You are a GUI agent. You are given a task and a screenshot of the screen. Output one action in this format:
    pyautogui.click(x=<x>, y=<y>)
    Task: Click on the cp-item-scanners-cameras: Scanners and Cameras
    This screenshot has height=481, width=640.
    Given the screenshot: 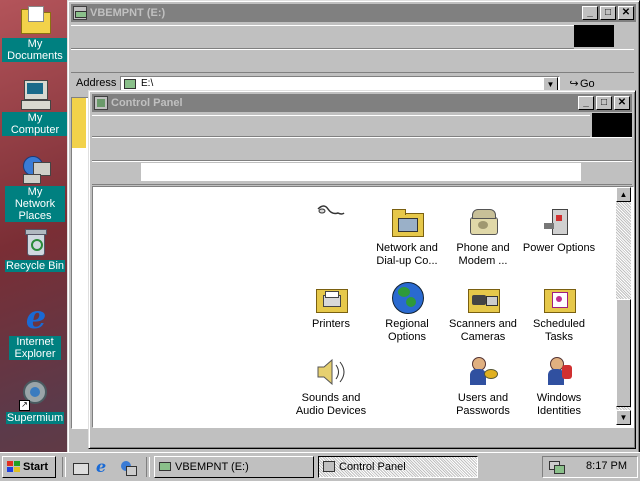 What is the action you would take?
    pyautogui.click(x=483, y=312)
    